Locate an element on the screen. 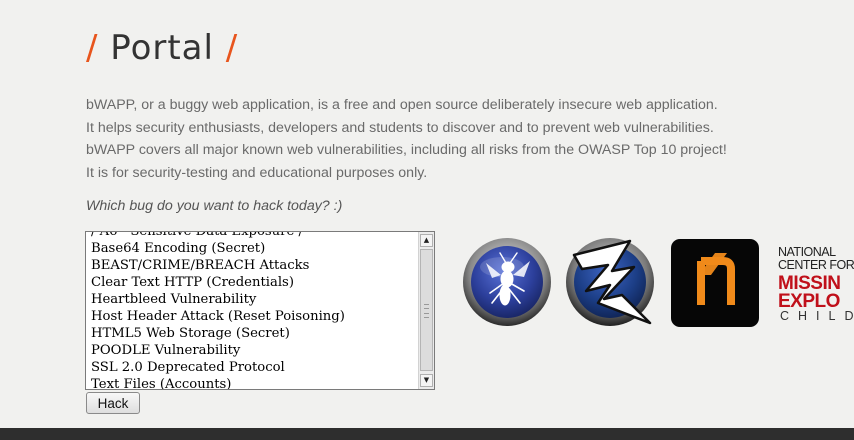  bug-option: Text Files (Accounts) is located at coordinates (253, 382).